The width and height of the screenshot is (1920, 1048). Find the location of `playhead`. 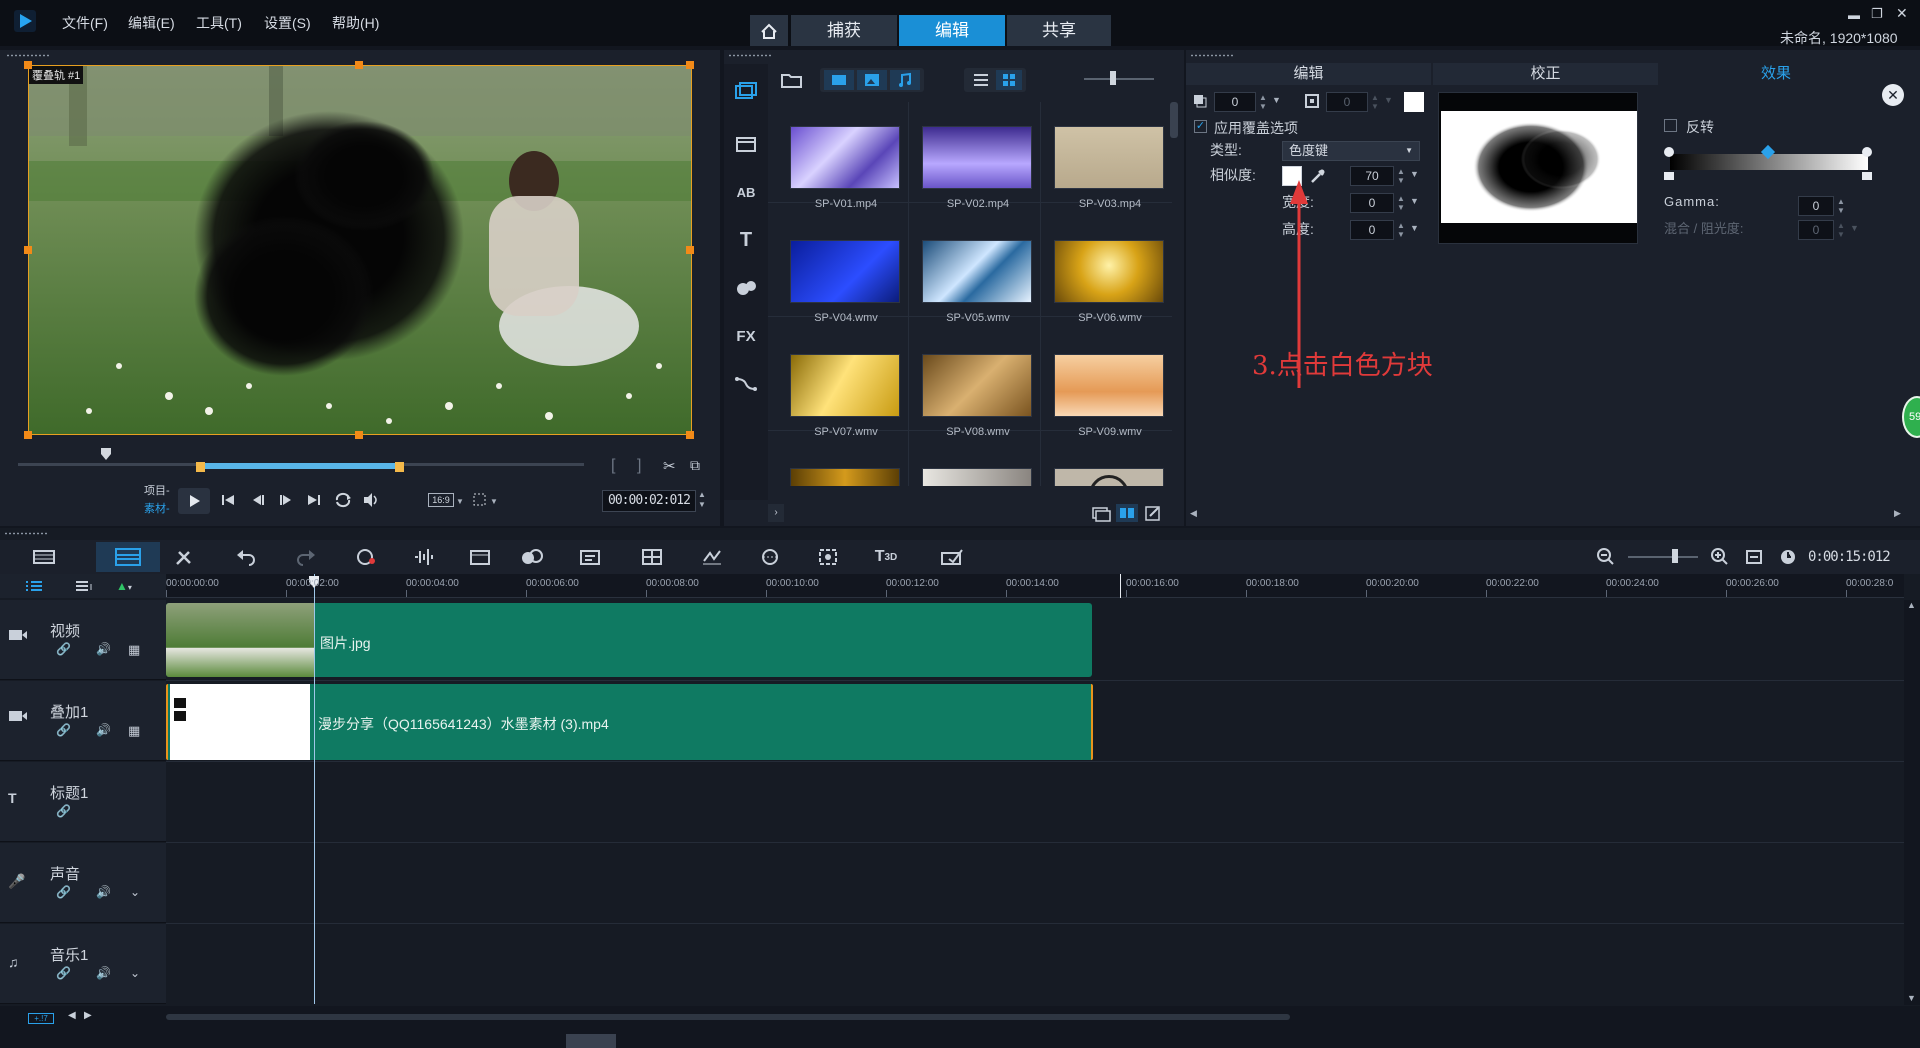

playhead is located at coordinates (314, 789).